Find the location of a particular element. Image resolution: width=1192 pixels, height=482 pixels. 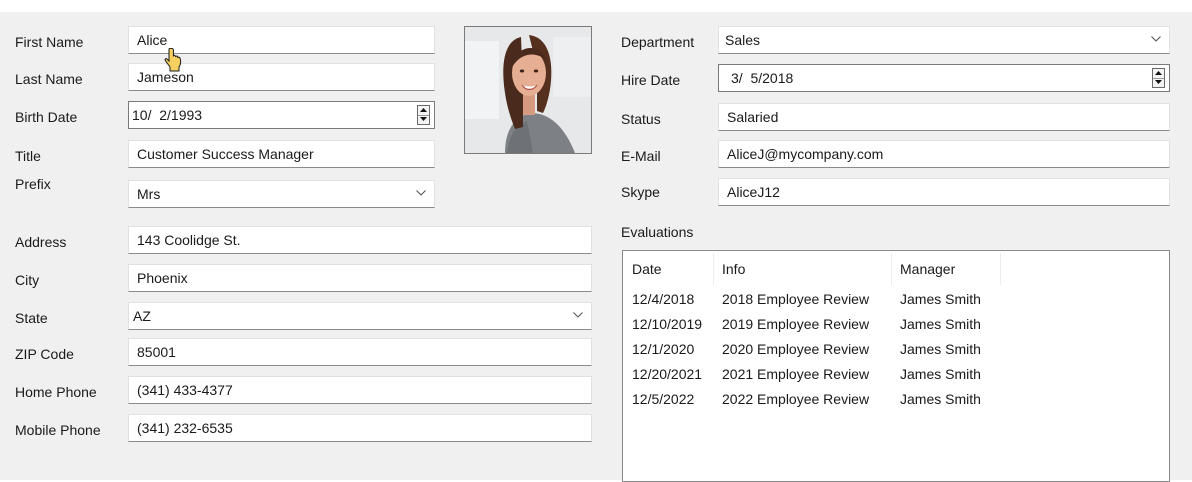

employee-photo is located at coordinates (528, 90).